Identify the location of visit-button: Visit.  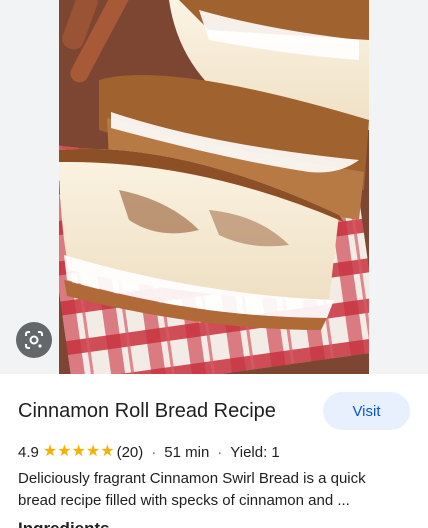
(366, 411).